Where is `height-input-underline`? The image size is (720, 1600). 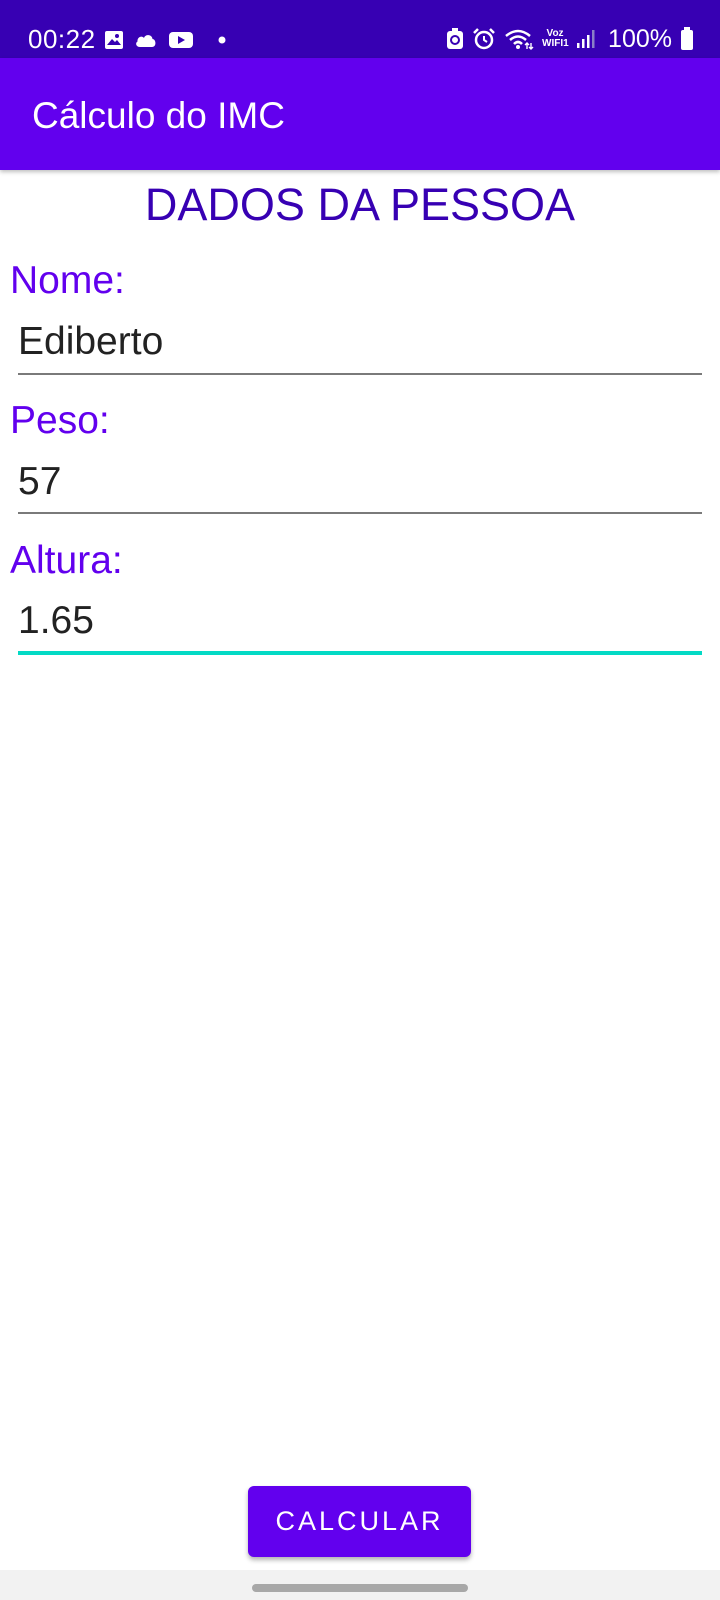
height-input-underline is located at coordinates (360, 653).